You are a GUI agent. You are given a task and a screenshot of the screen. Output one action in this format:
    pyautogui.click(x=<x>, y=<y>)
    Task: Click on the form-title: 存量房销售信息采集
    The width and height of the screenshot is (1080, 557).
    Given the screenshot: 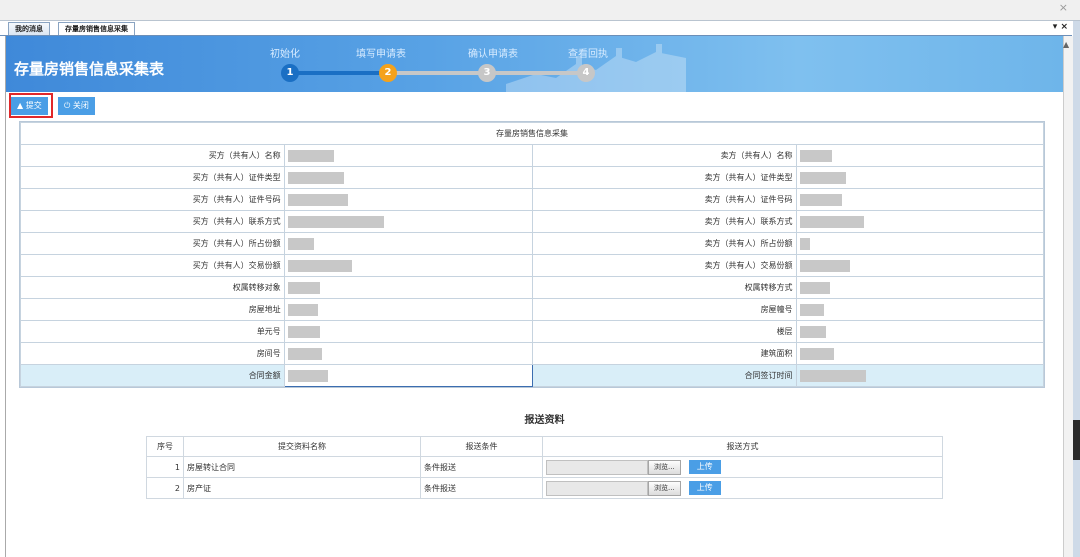 What is the action you would take?
    pyautogui.click(x=532, y=133)
    